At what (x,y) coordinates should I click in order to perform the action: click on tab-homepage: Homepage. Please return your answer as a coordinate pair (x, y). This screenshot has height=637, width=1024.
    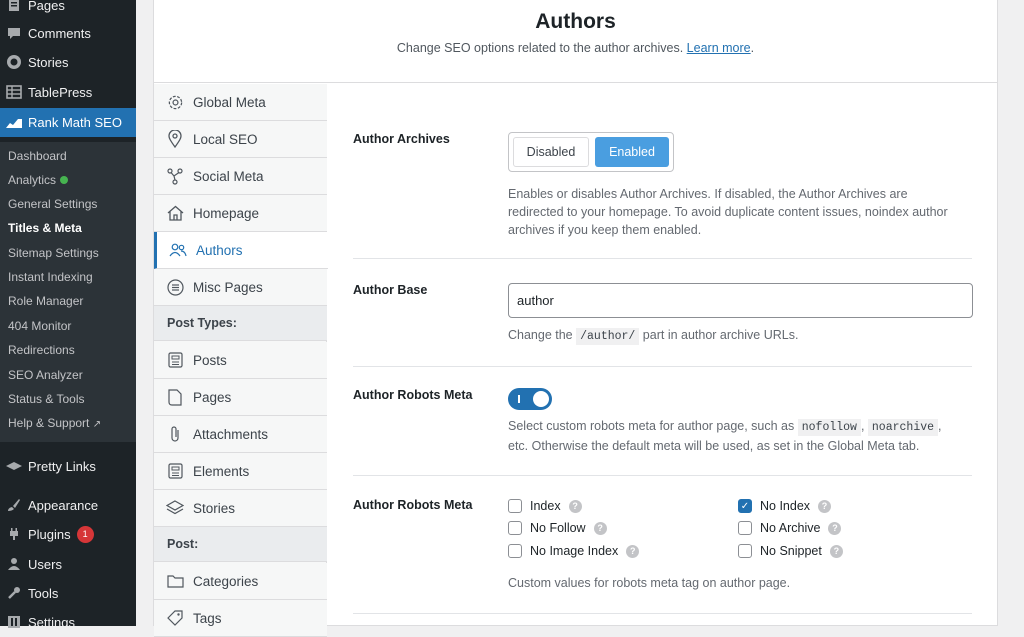
    Looking at the image, I should click on (240, 213).